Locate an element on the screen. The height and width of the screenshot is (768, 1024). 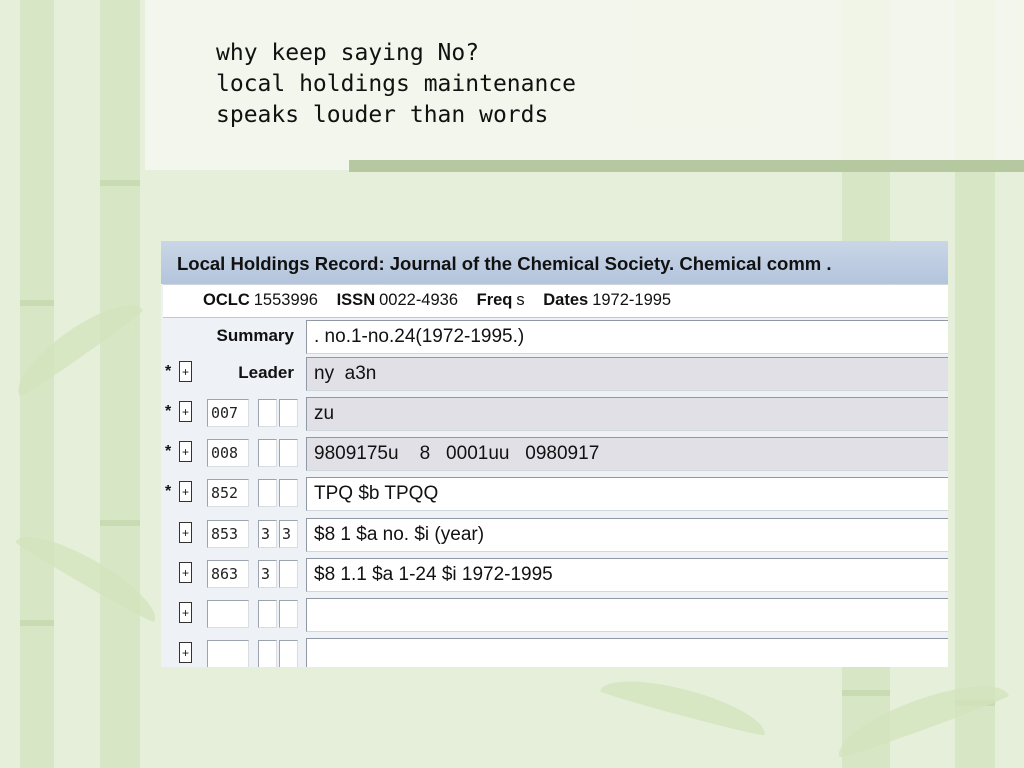
dates-value: 1972-1995 is located at coordinates (632, 300).